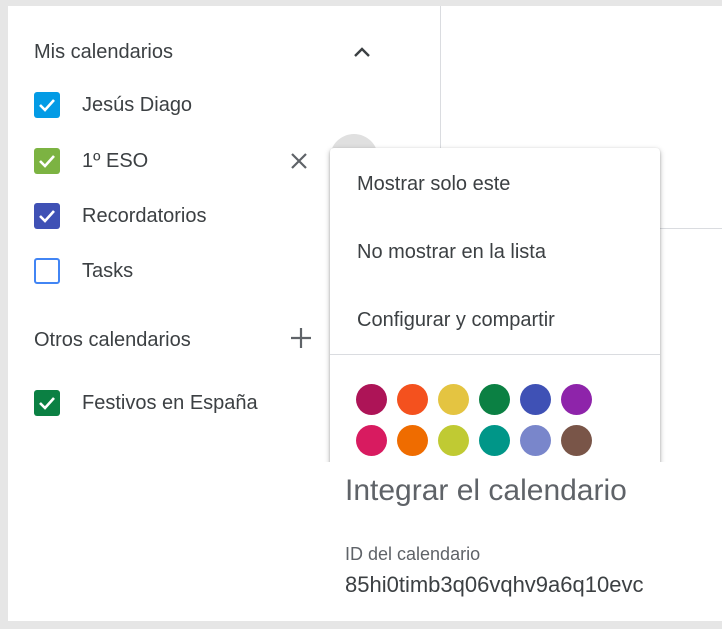 This screenshot has width=722, height=629. Describe the element at coordinates (137, 104) in the screenshot. I see `calendar-item-label: Jesús Diago` at that location.